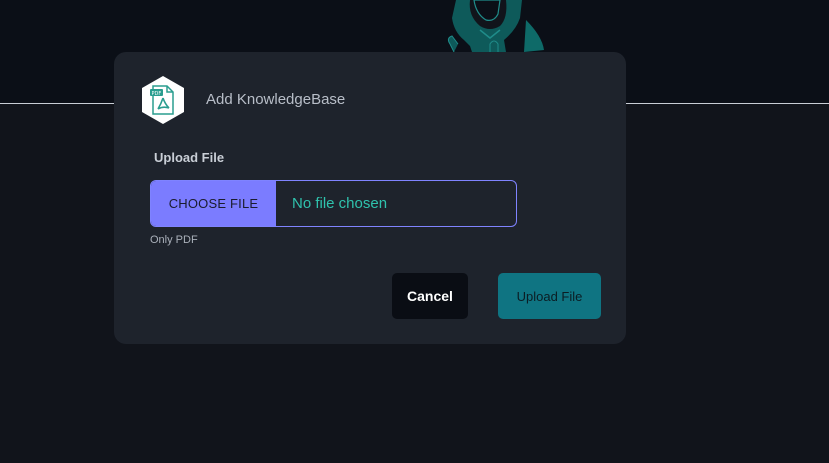 The width and height of the screenshot is (829, 463). I want to click on cancel-button: Cancel, so click(430, 296).